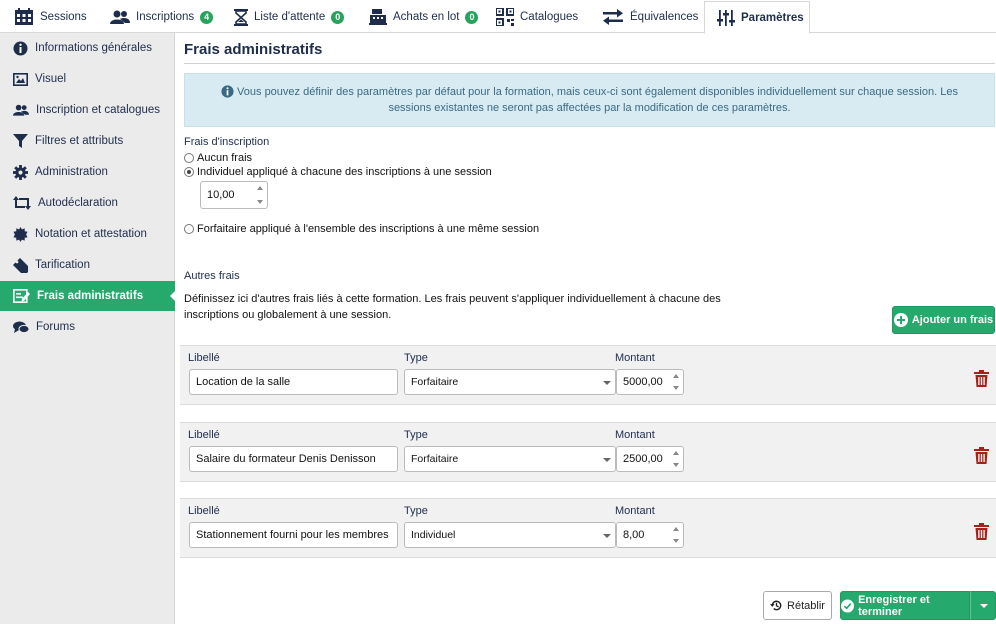 The image size is (996, 624). What do you see at coordinates (55, 327) in the screenshot?
I see `sidebar-item-label: Forums` at bounding box center [55, 327].